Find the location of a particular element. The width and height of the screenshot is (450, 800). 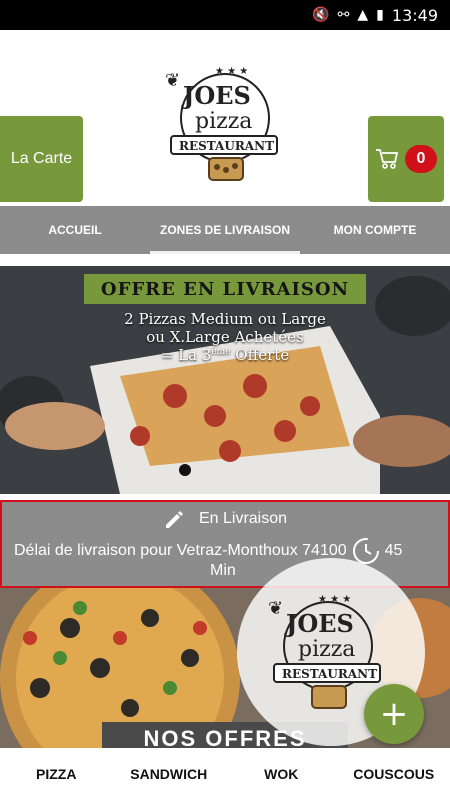

plus-icon: + is located at coordinates (394, 714).